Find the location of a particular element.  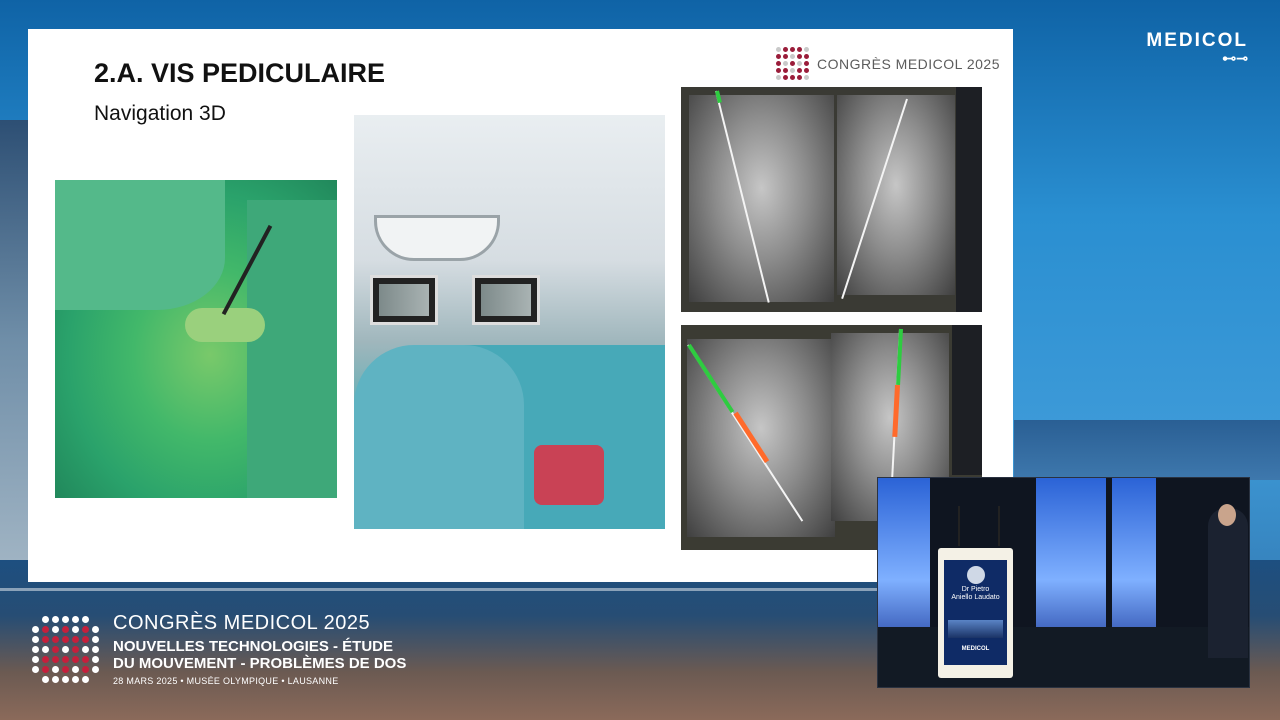

lectern: Dr Pietro Aniello Laudato MEDICOL is located at coordinates (975, 613).